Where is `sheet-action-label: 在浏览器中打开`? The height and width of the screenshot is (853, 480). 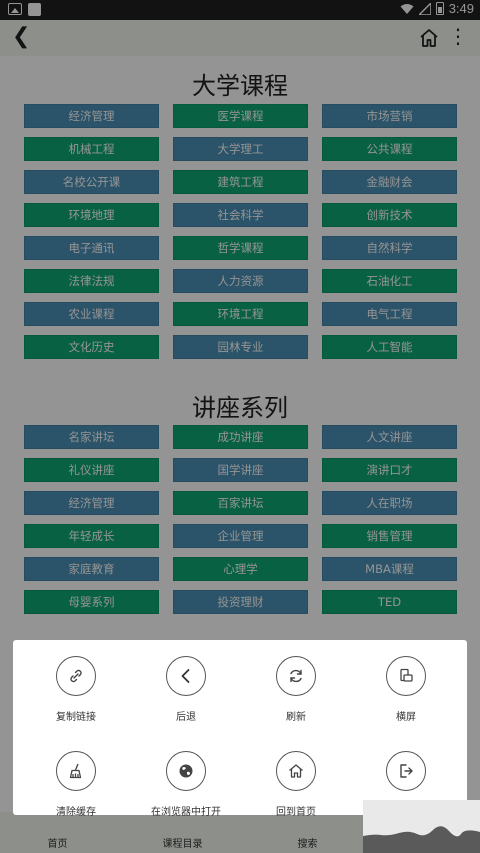 sheet-action-label: 在浏览器中打开 is located at coordinates (186, 812).